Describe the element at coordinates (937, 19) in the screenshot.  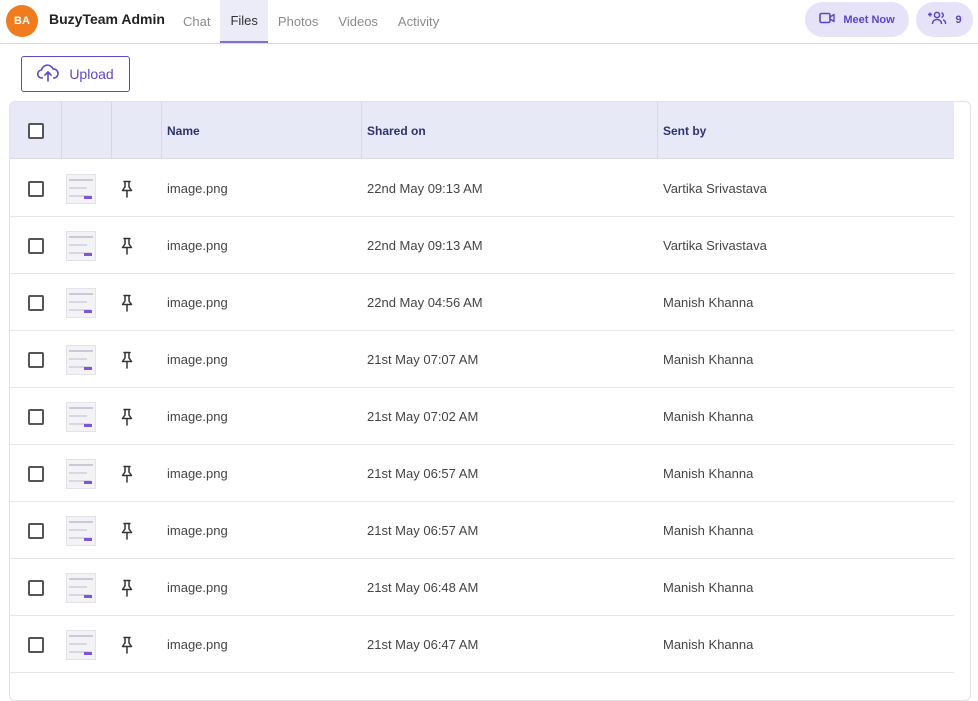
I see `add-people-icon` at that location.